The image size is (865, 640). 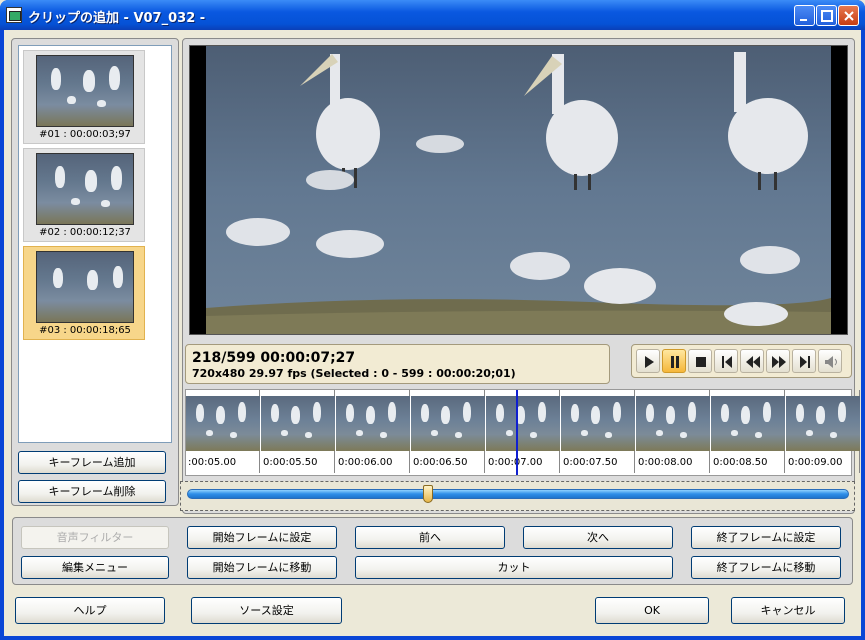 I want to click on keyframe-caption: #03 : 00:00:18;65, so click(x=85, y=330).